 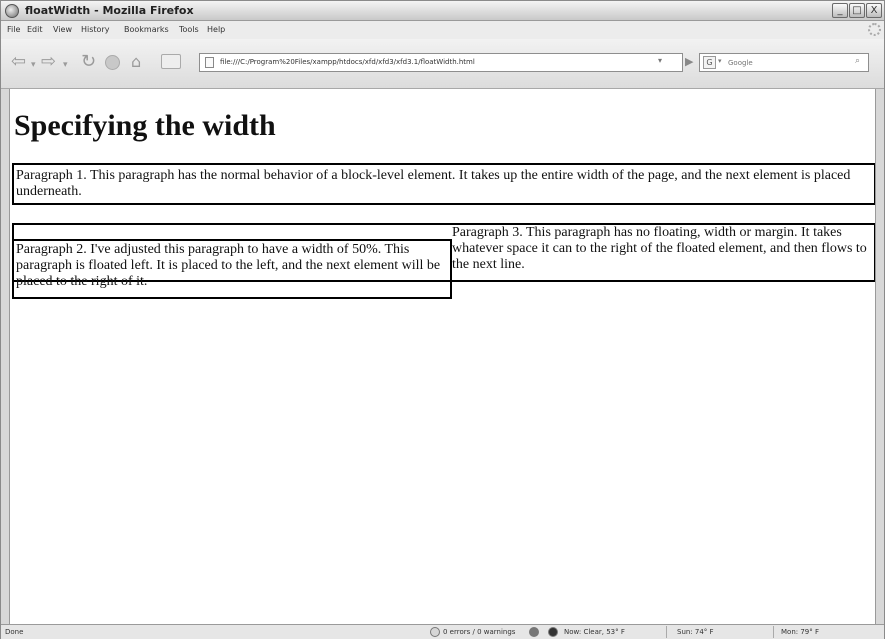 What do you see at coordinates (12, 11) in the screenshot?
I see `firefox-app-icon` at bounding box center [12, 11].